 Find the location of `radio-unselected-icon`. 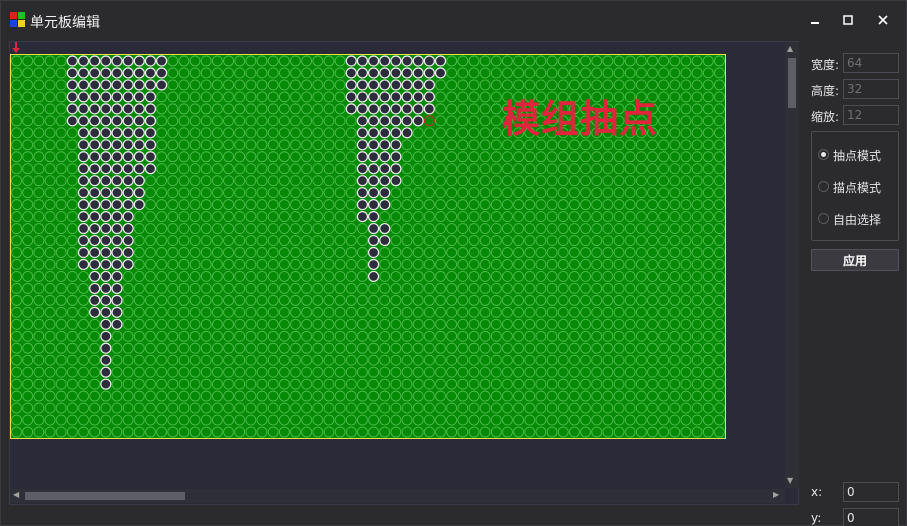

radio-unselected-icon is located at coordinates (823, 186).